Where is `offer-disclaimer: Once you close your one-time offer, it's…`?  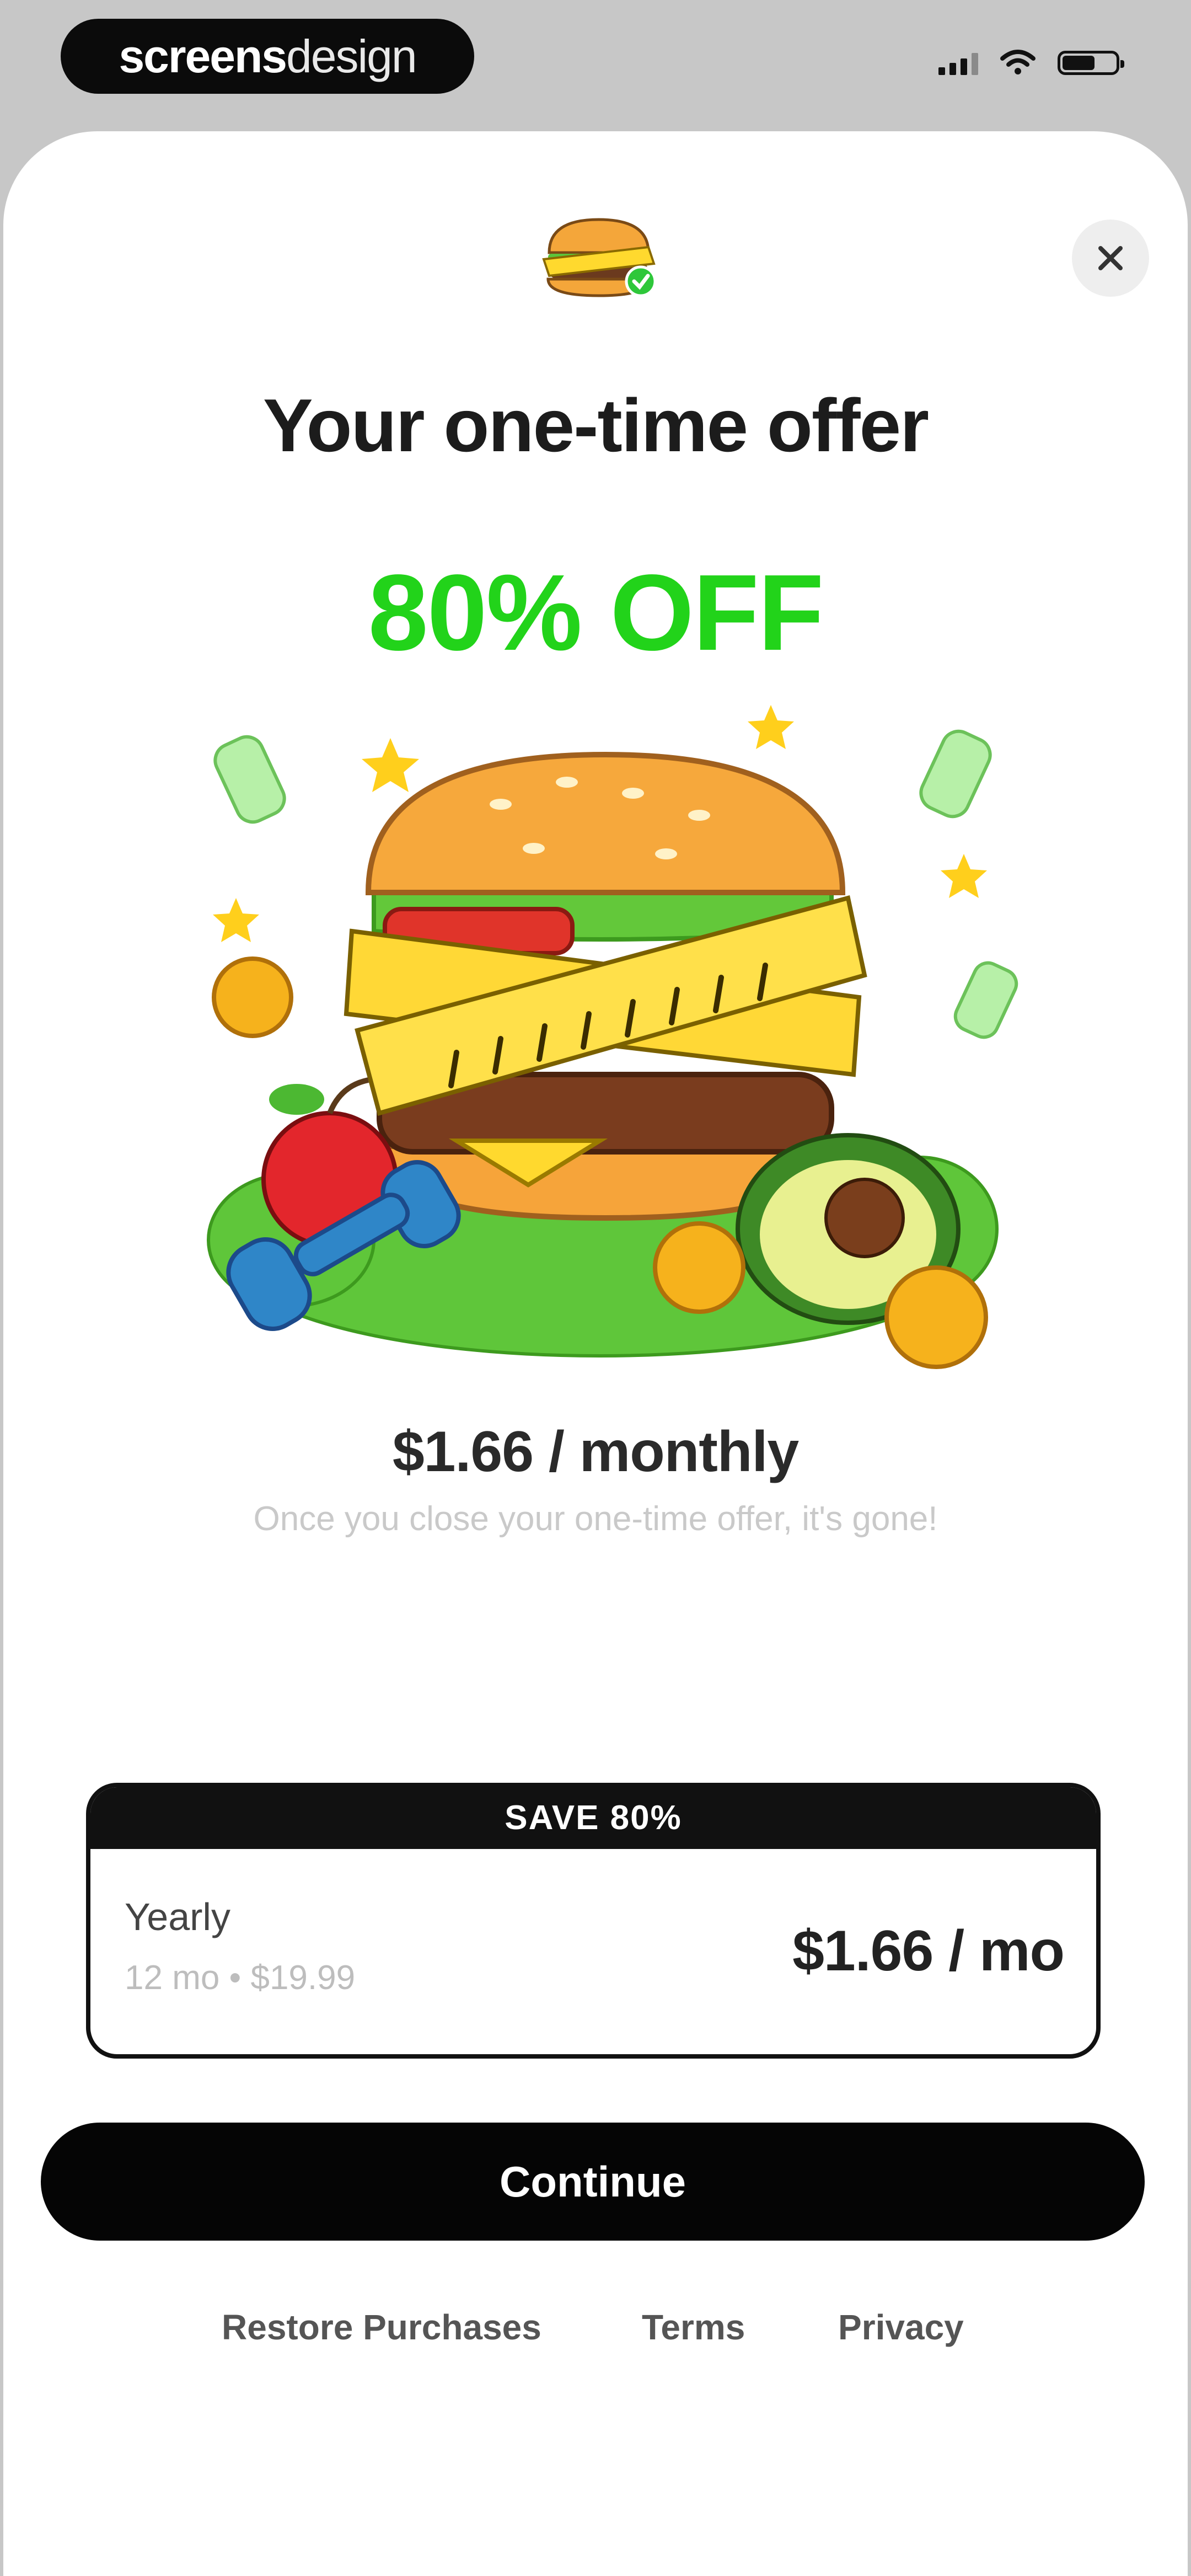
offer-disclaimer: Once you close your one-time offer, it's… is located at coordinates (595, 1519).